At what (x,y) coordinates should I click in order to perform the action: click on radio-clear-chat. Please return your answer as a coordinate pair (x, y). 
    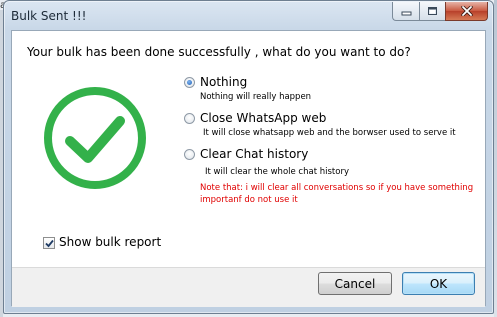
    Looking at the image, I should click on (189, 154).